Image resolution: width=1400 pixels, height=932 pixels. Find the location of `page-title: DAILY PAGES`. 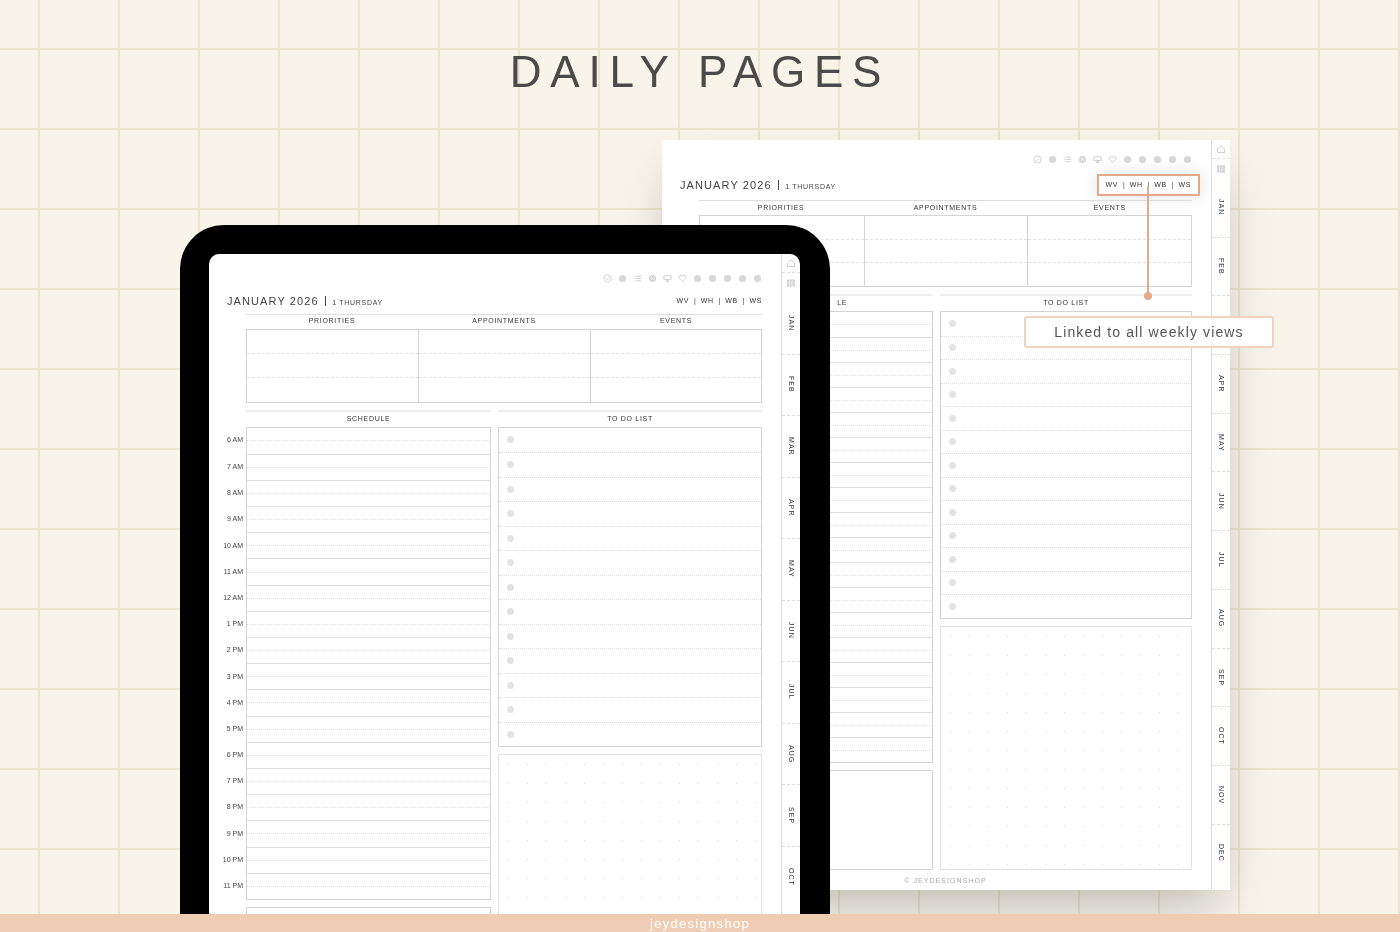

page-title: DAILY PAGES is located at coordinates (700, 72).